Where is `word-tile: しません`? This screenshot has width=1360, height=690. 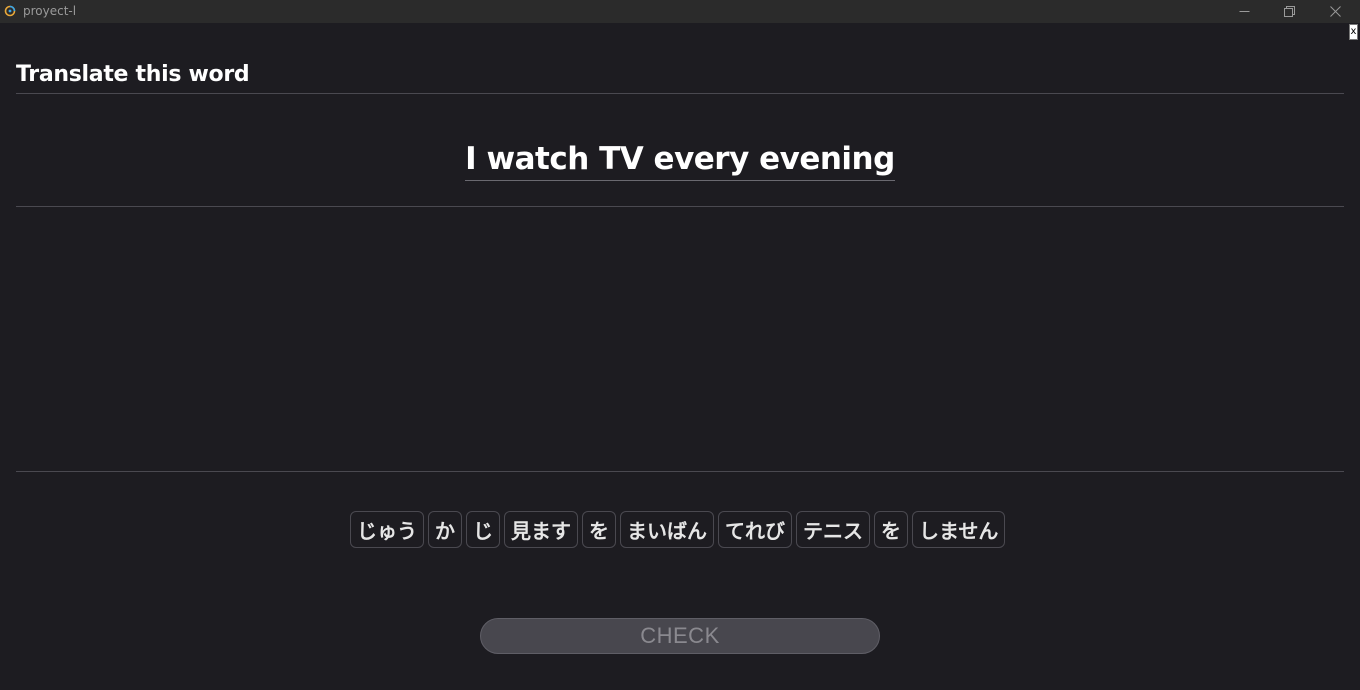 word-tile: しません is located at coordinates (959, 529).